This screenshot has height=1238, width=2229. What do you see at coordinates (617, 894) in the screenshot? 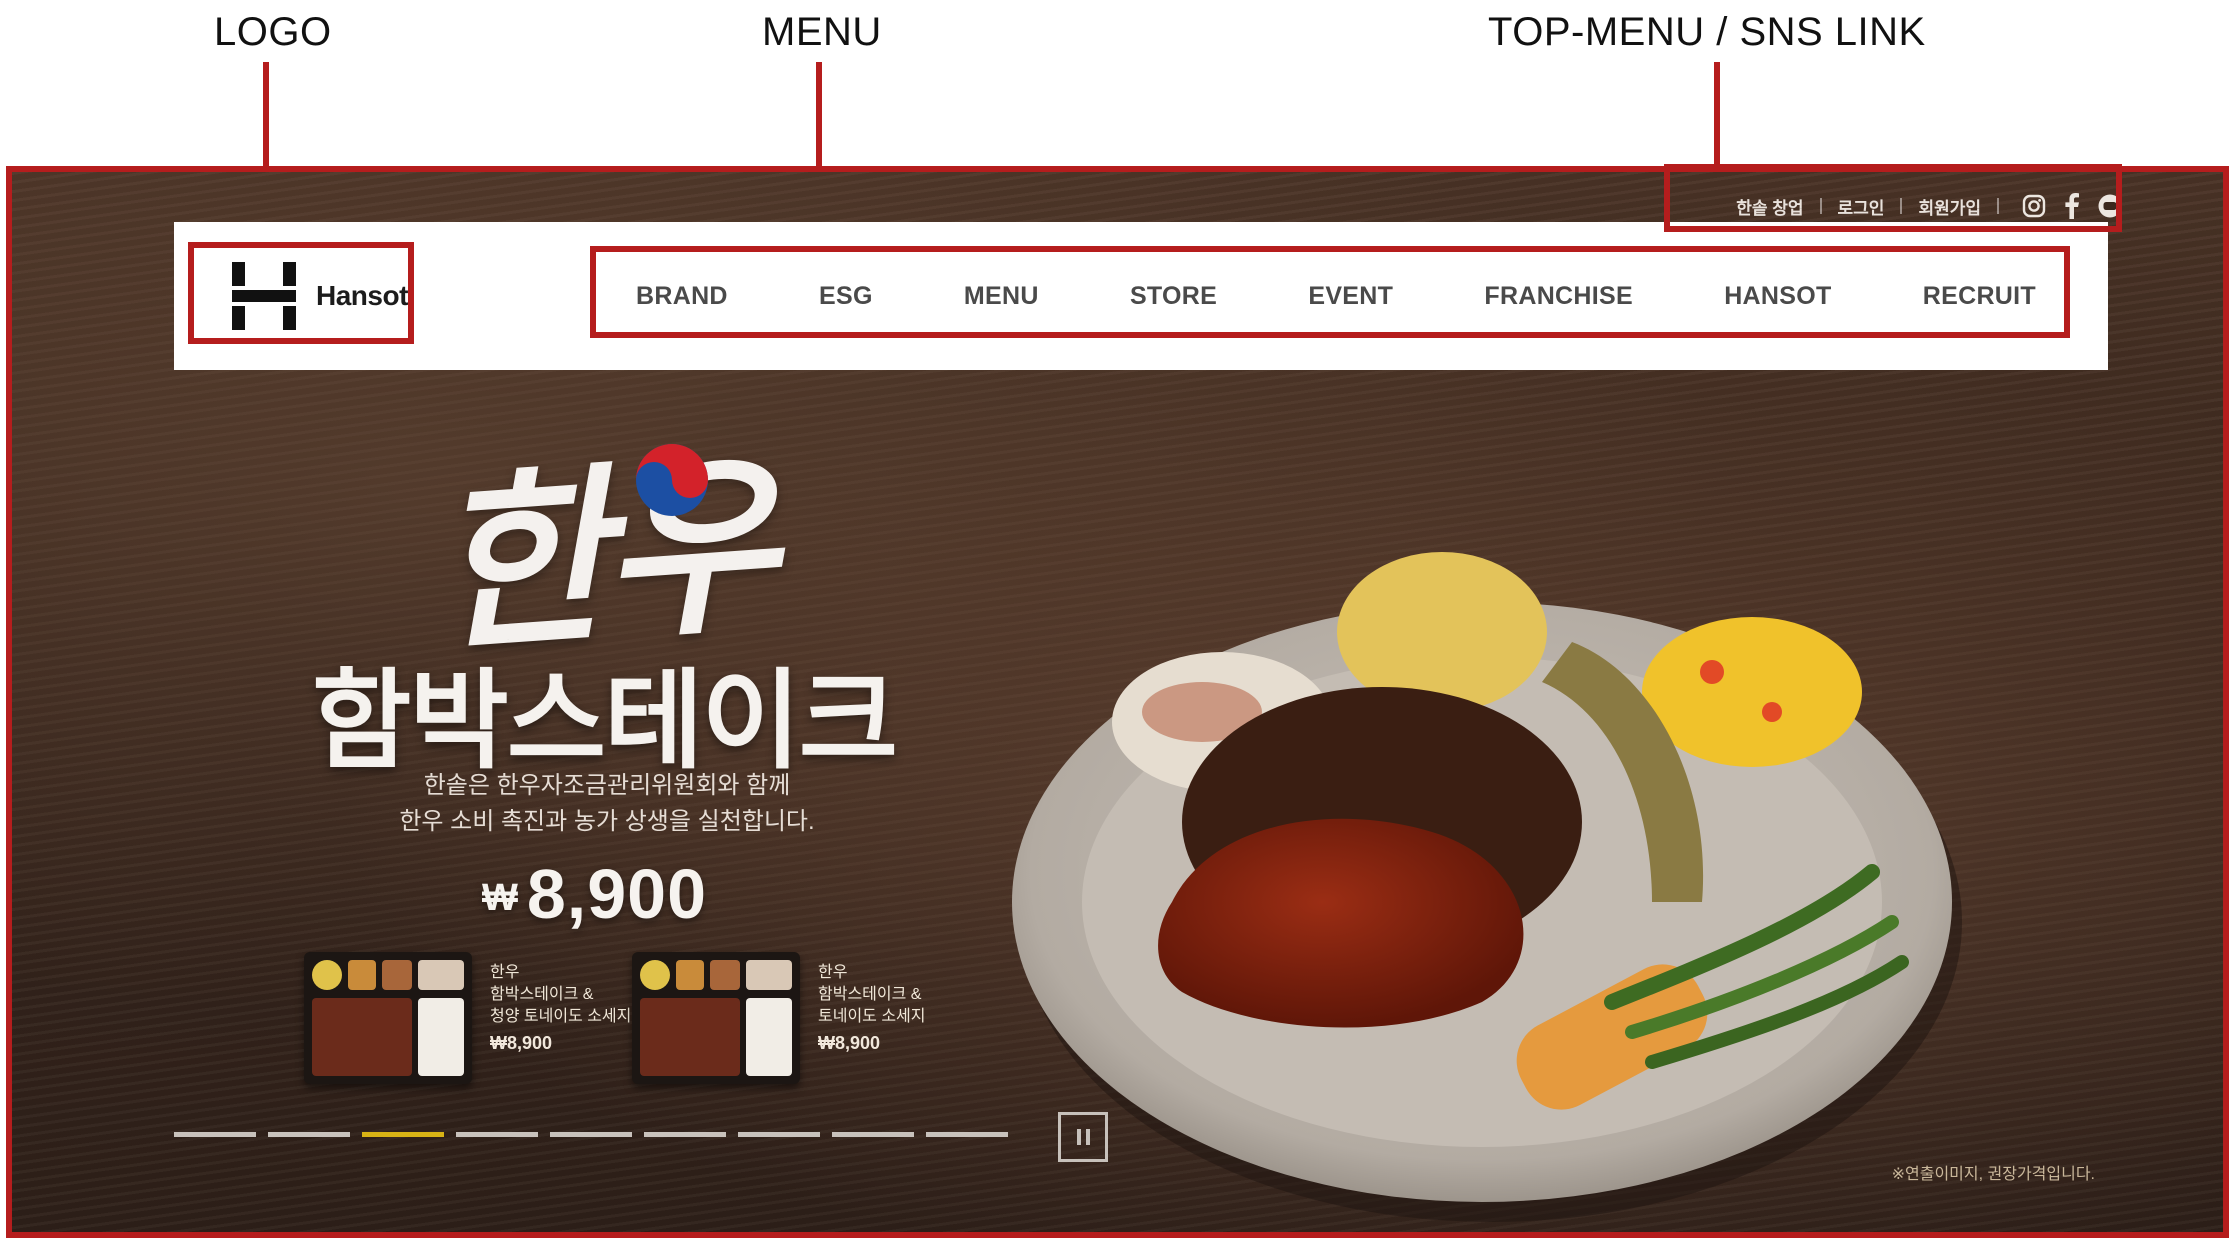
I see `price-value: 8,900` at bounding box center [617, 894].